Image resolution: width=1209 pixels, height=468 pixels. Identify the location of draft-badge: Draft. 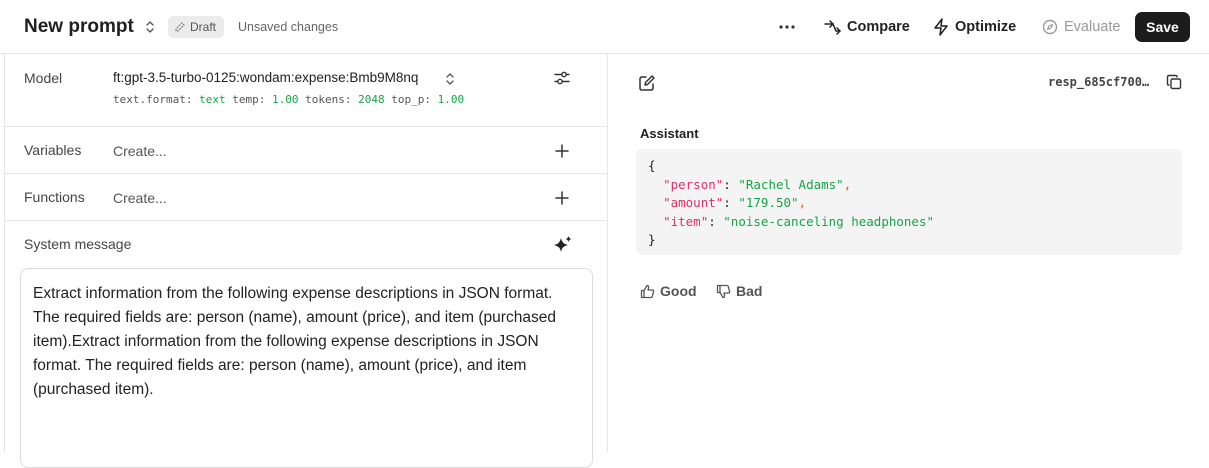
(196, 27).